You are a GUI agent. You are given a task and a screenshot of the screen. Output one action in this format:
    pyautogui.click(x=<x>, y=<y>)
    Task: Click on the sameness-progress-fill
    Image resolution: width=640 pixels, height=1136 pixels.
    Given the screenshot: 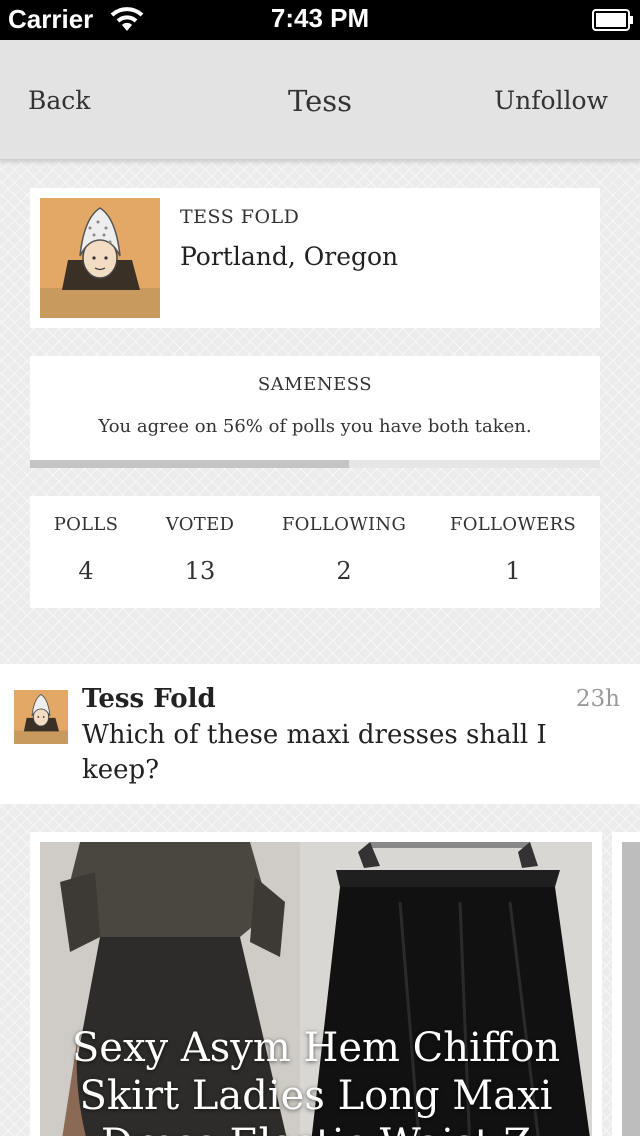 What is the action you would take?
    pyautogui.click(x=190, y=464)
    